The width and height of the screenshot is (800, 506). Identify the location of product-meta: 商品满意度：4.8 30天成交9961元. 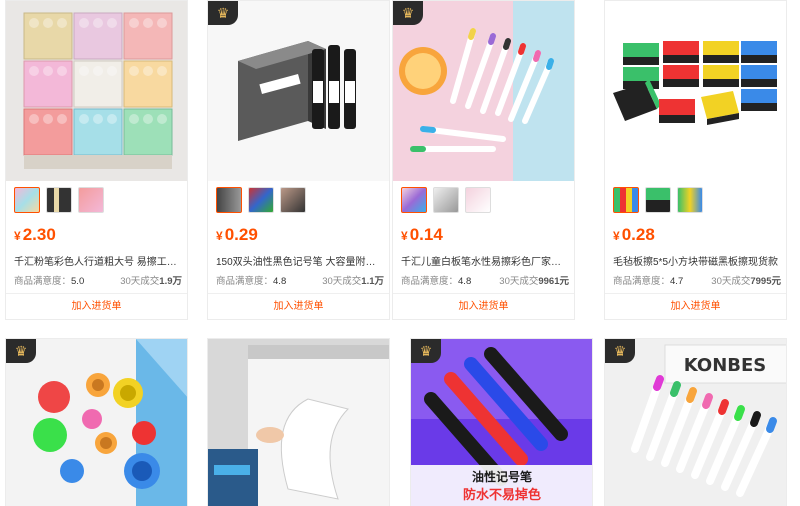
(485, 280).